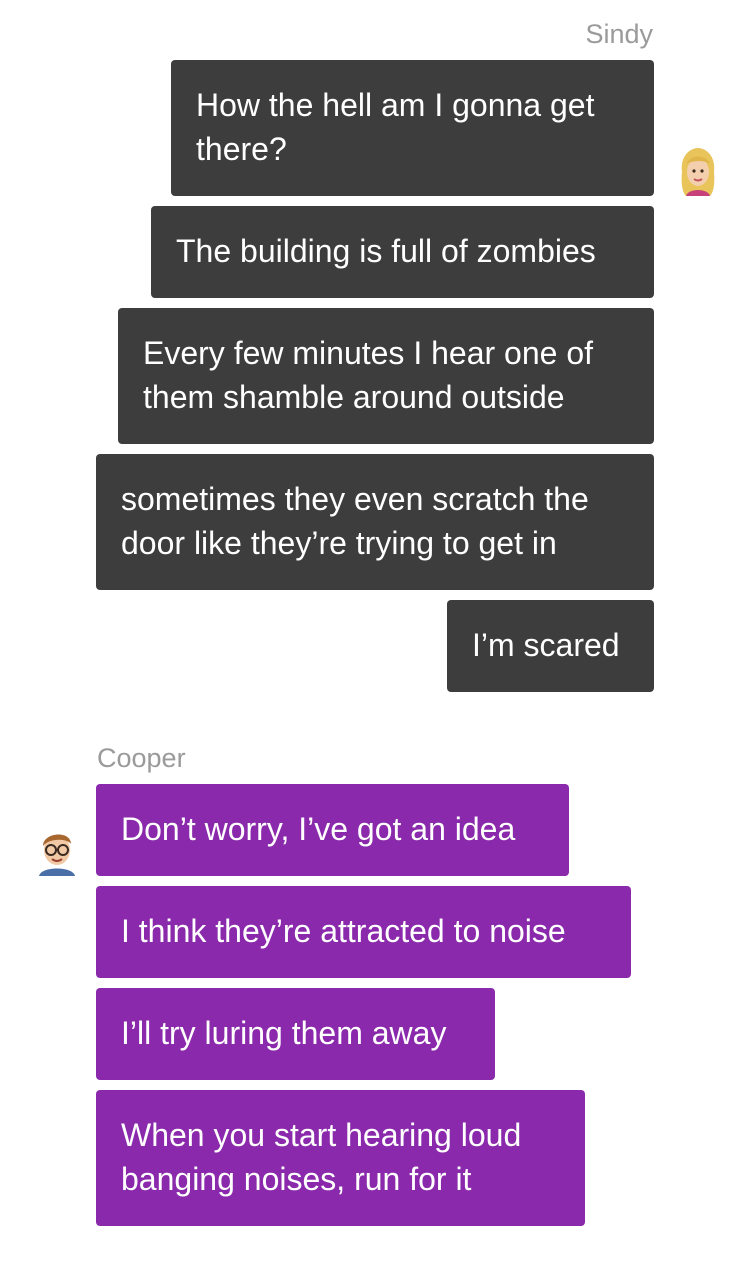 The width and height of the screenshot is (750, 1269). What do you see at coordinates (546, 645) in the screenshot?
I see `message-text: I’m scared` at bounding box center [546, 645].